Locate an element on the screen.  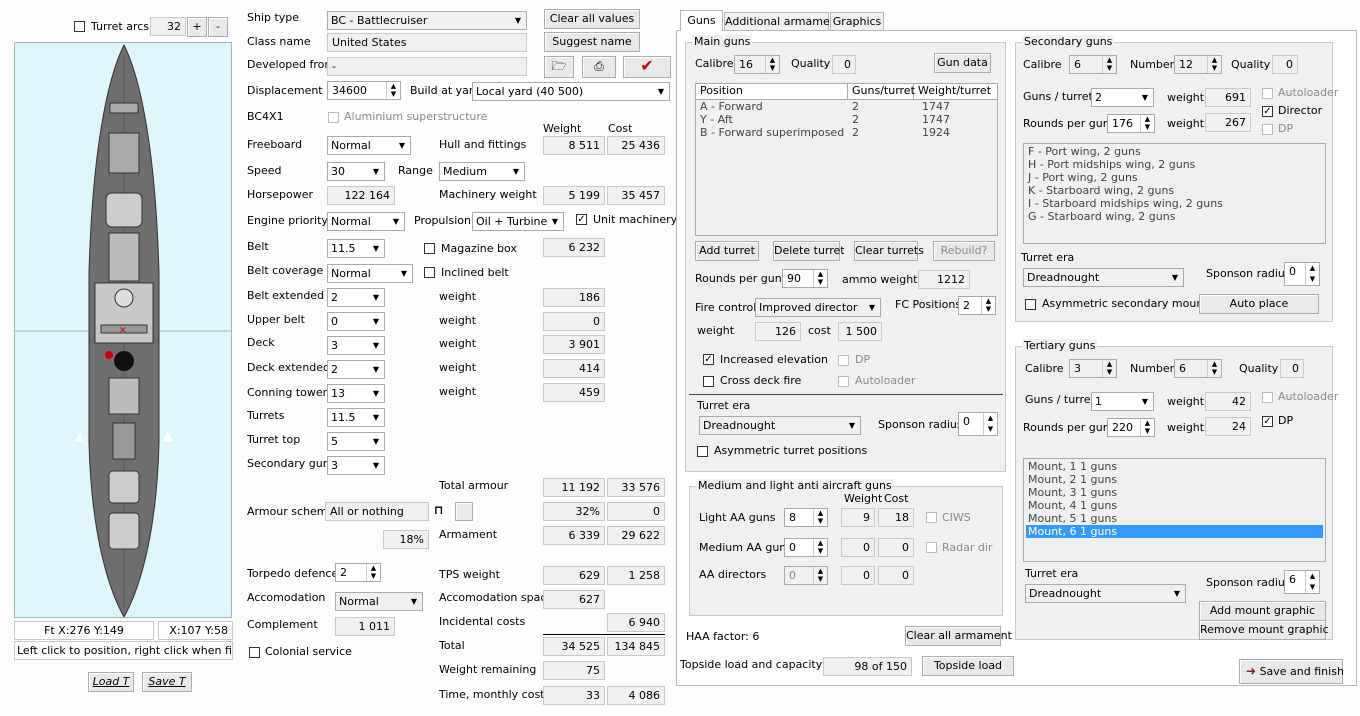
table-row: B - Forward superimposed 2 1924 is located at coordinates (846, 132).